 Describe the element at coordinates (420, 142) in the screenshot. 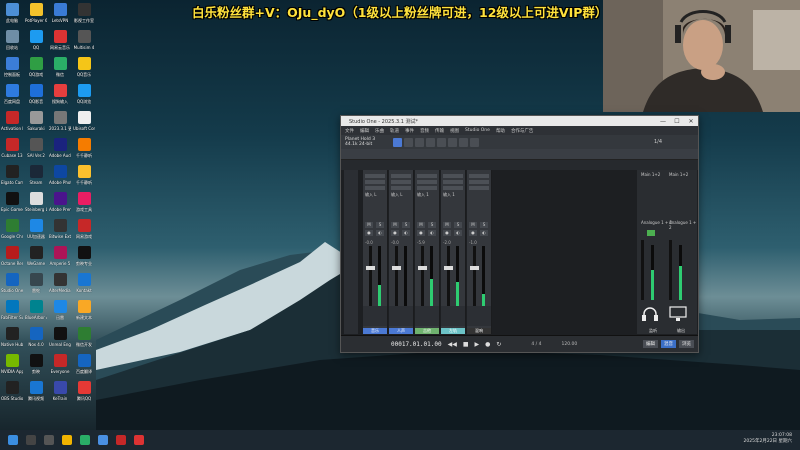

I see `split-tool-icon` at that location.